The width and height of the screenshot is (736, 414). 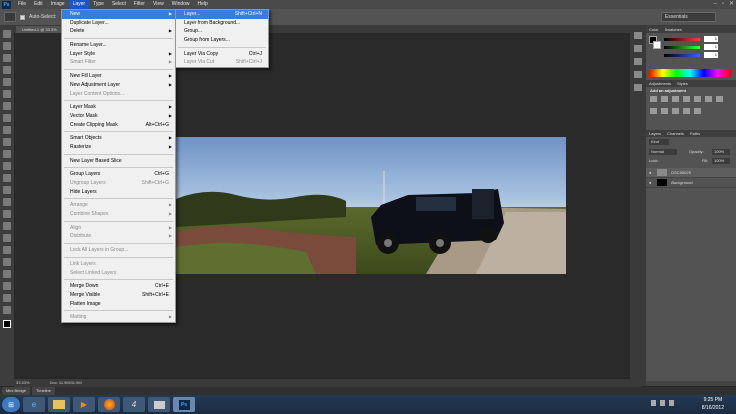 I want to click on minimize-icon: –, so click(x=714, y=4).